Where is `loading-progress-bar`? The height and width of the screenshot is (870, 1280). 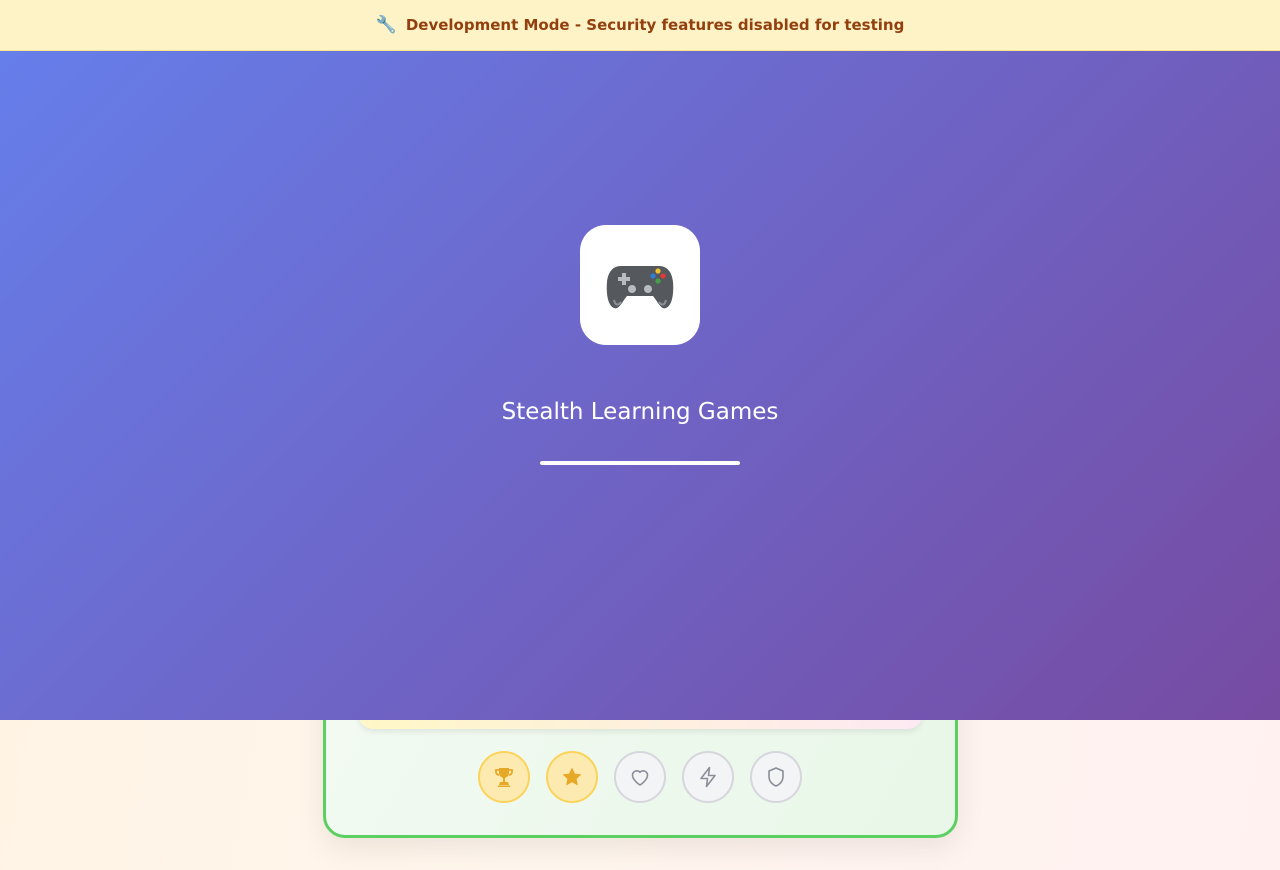
loading-progress-bar is located at coordinates (640, 463).